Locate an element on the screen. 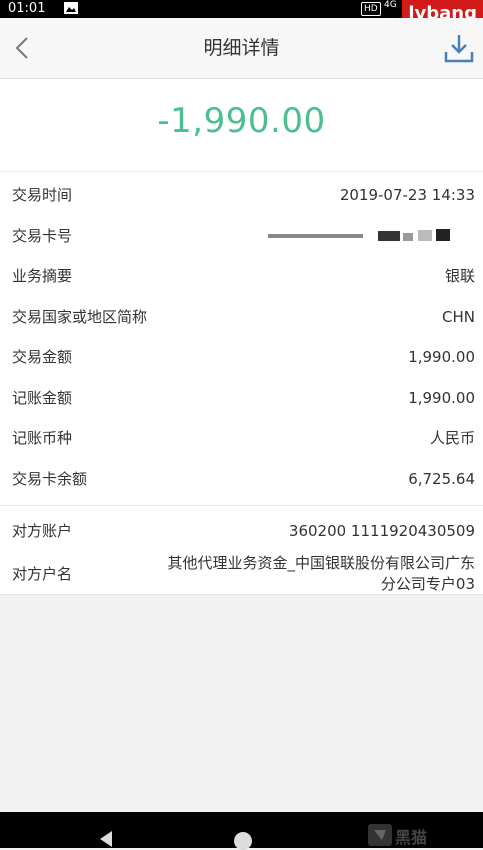 This screenshot has height=850, width=483. hd-indicator: HD is located at coordinates (371, 9).